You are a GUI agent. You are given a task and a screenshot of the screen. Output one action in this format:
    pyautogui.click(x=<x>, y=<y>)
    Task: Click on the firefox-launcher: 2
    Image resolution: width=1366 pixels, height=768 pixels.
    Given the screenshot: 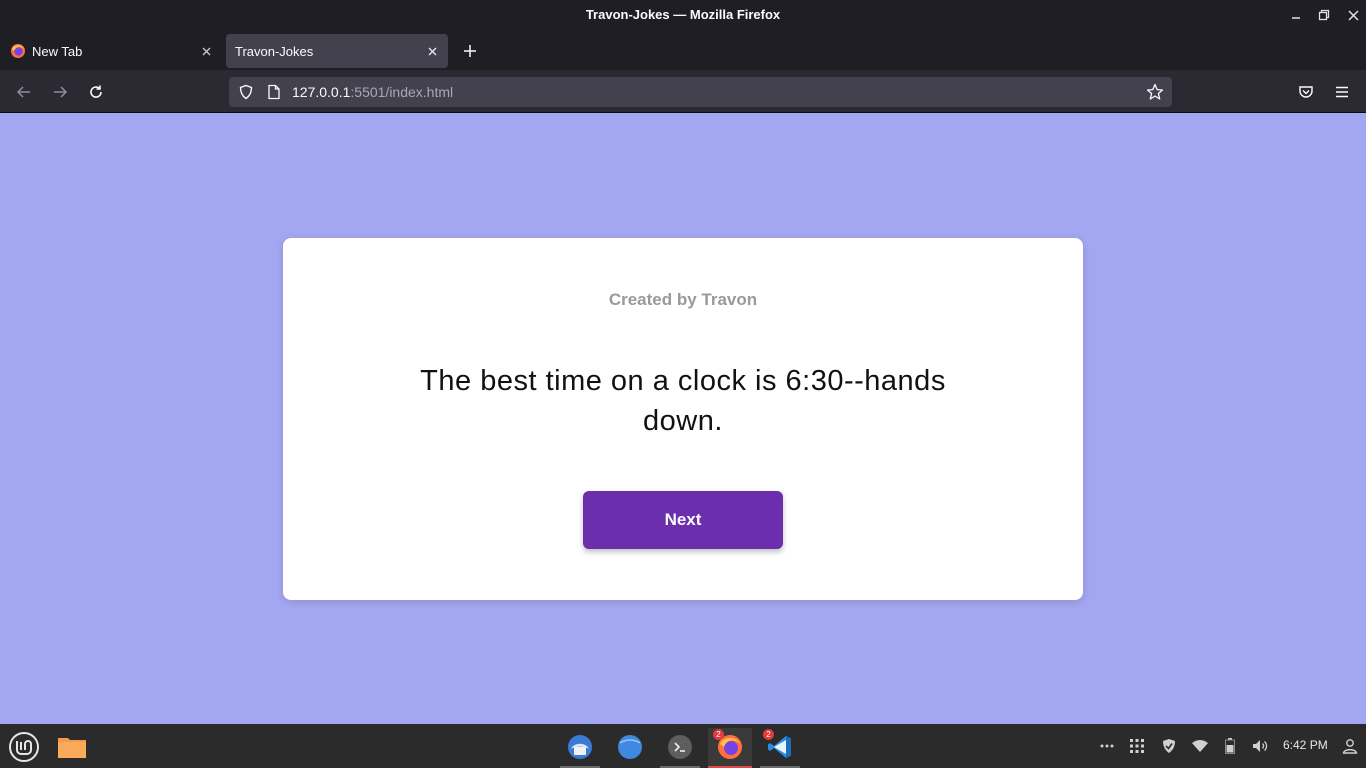 What is the action you would take?
    pyautogui.click(x=730, y=748)
    